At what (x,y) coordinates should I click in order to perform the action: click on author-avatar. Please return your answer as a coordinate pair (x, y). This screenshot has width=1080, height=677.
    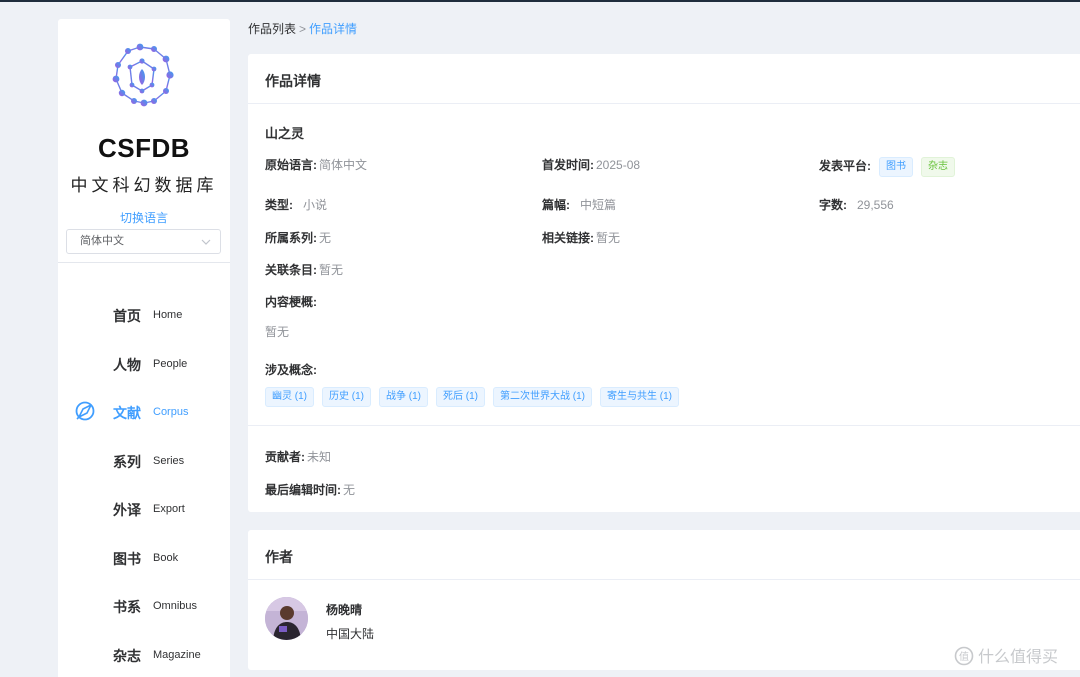
    Looking at the image, I should click on (286, 618).